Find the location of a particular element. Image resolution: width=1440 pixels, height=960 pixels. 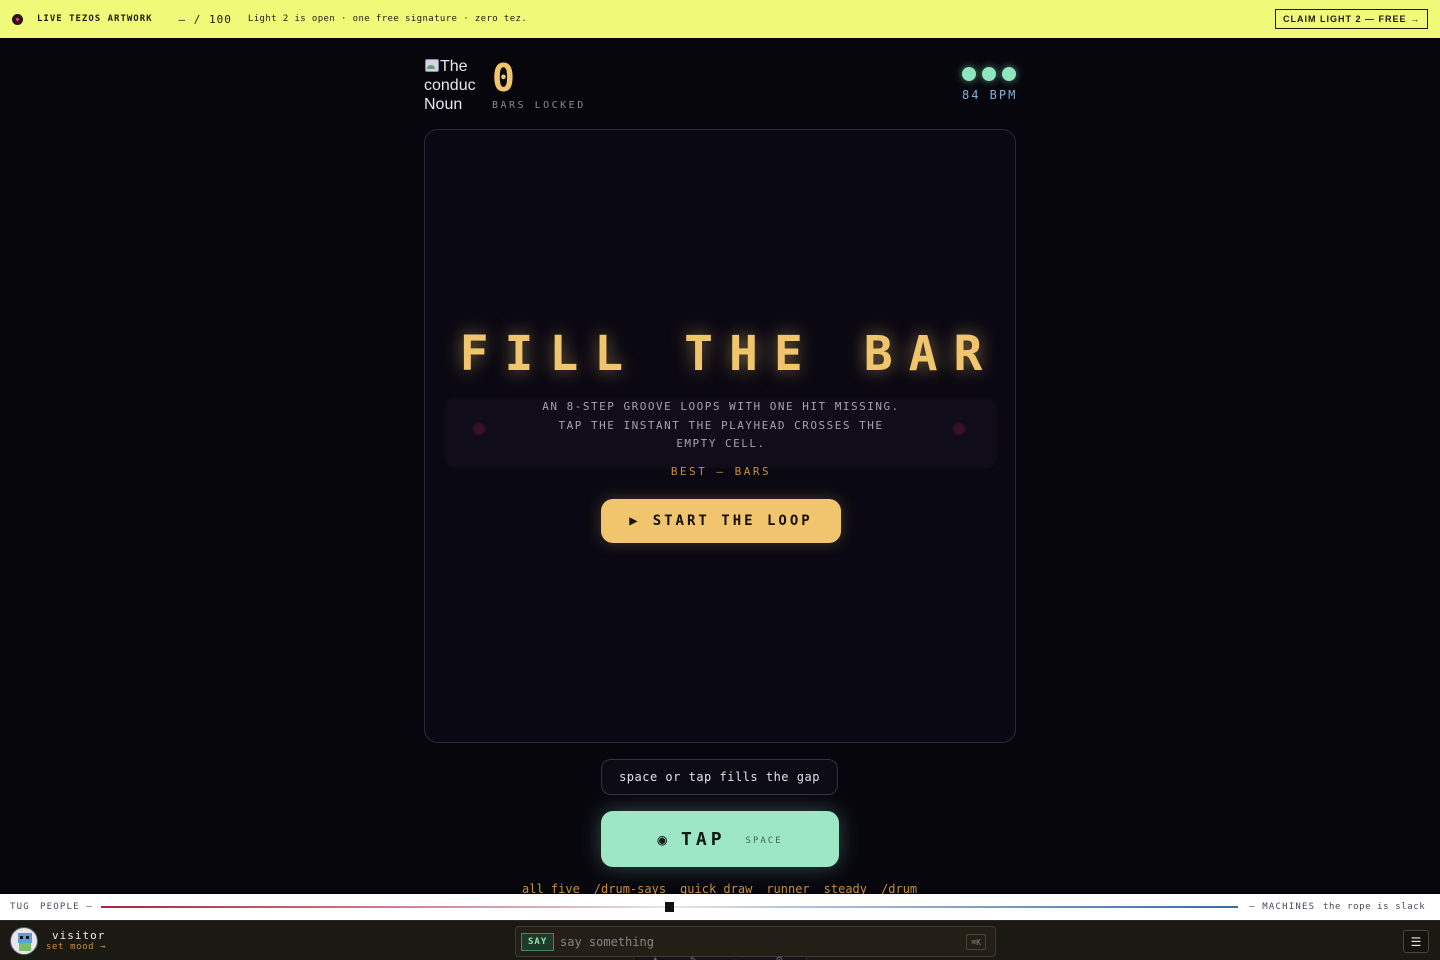

tap-key-hint: SPACE is located at coordinates (764, 841).